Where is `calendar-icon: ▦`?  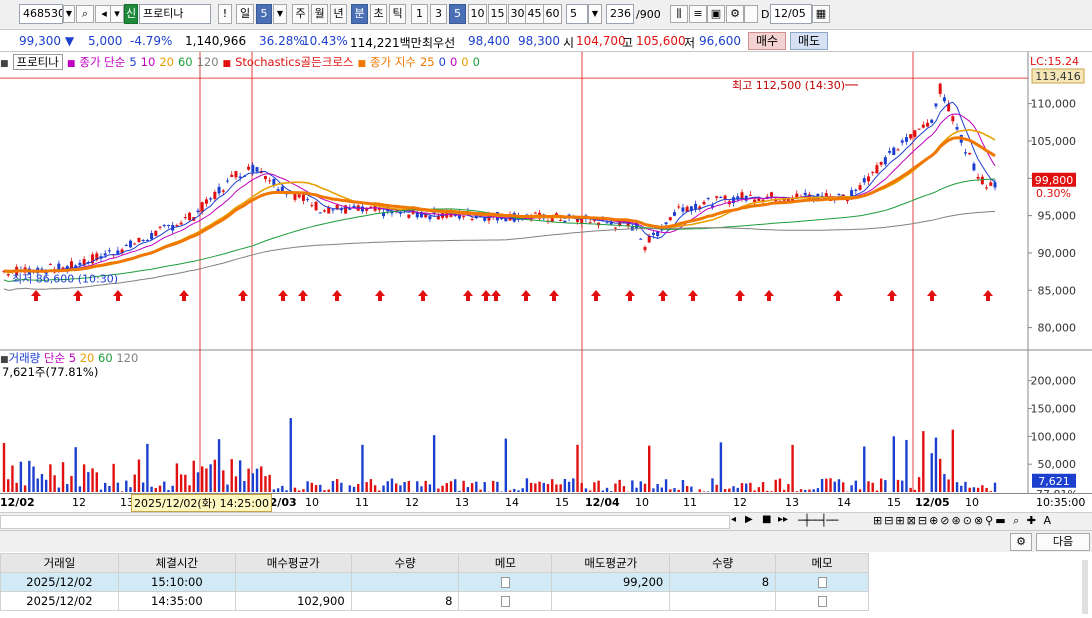
calendar-icon: ▦ is located at coordinates (821, 14).